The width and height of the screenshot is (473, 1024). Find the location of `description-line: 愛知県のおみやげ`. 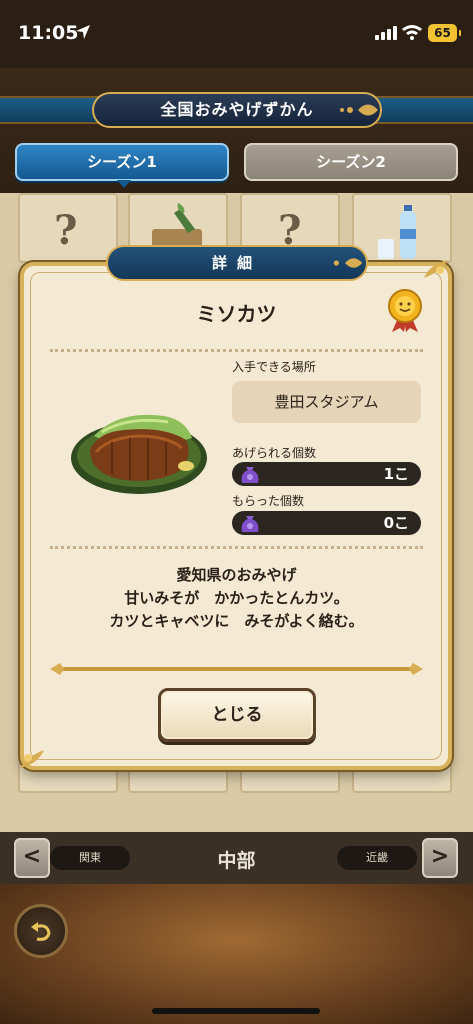

description-line: 愛知県のおみやげ is located at coordinates (236, 575).